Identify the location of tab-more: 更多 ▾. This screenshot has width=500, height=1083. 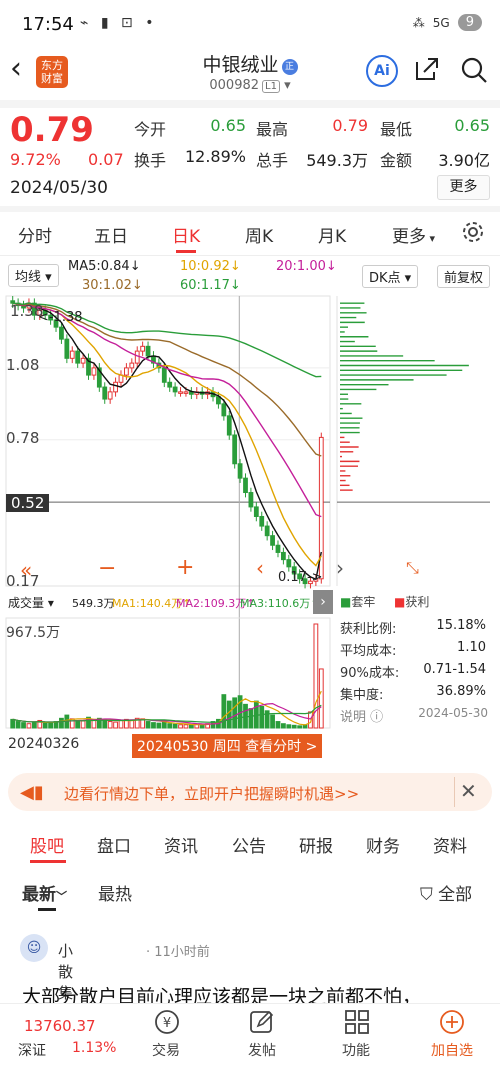
(413, 234).